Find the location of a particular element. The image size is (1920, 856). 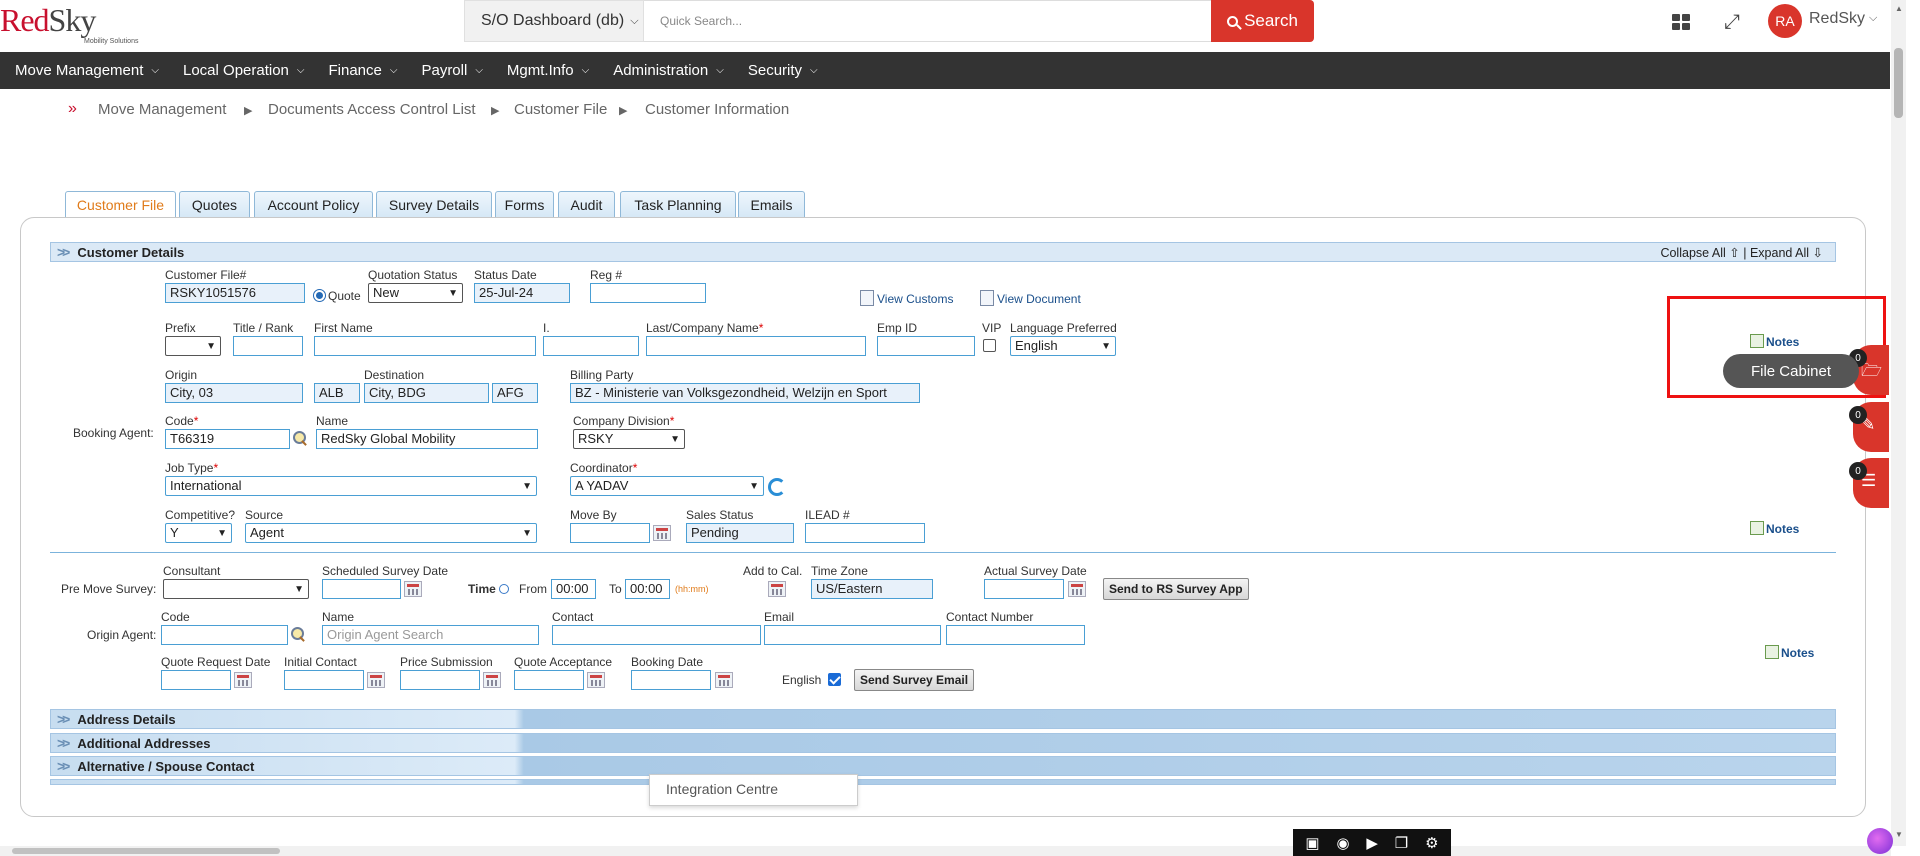

tab-quotes: Quotes is located at coordinates (214, 204).